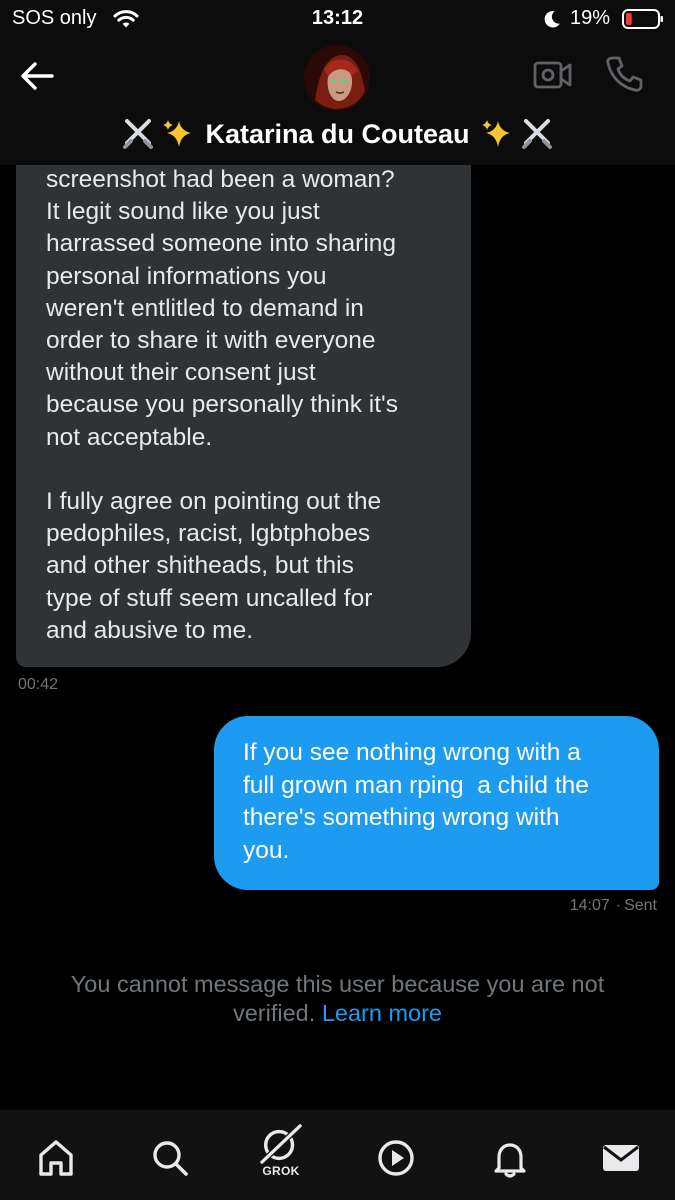 The width and height of the screenshot is (675, 1200). Describe the element at coordinates (337, 1155) in the screenshot. I see `bottom-navigation-bar: GROK` at that location.